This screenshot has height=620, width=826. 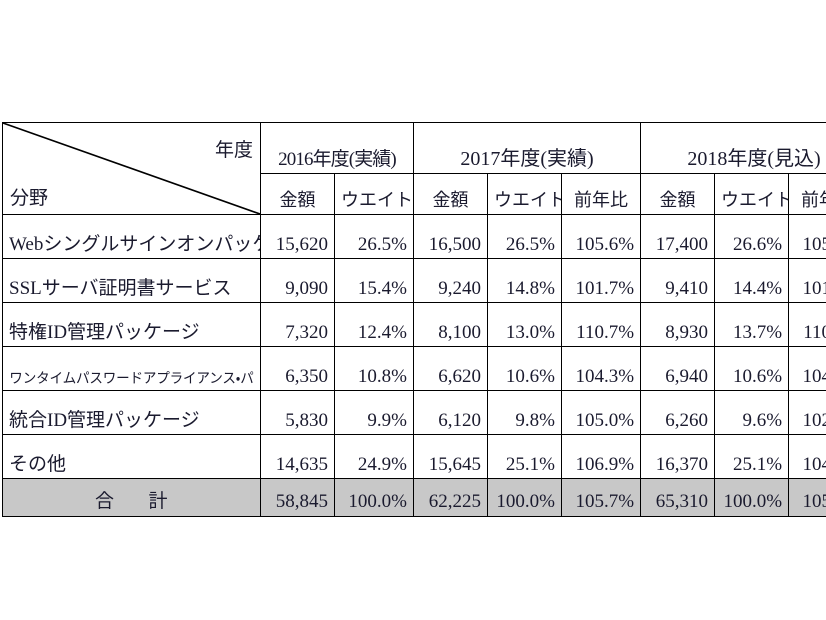 I want to click on cell-2016-amount: 15,620, so click(x=297, y=236).